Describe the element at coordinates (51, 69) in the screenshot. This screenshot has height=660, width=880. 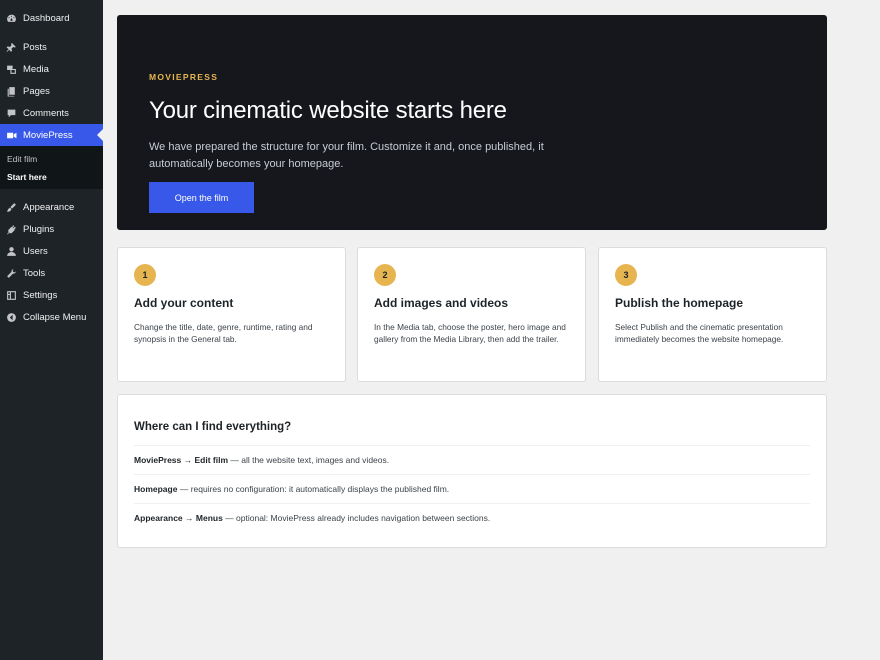
I see `sidebar-item-media: Media` at that location.